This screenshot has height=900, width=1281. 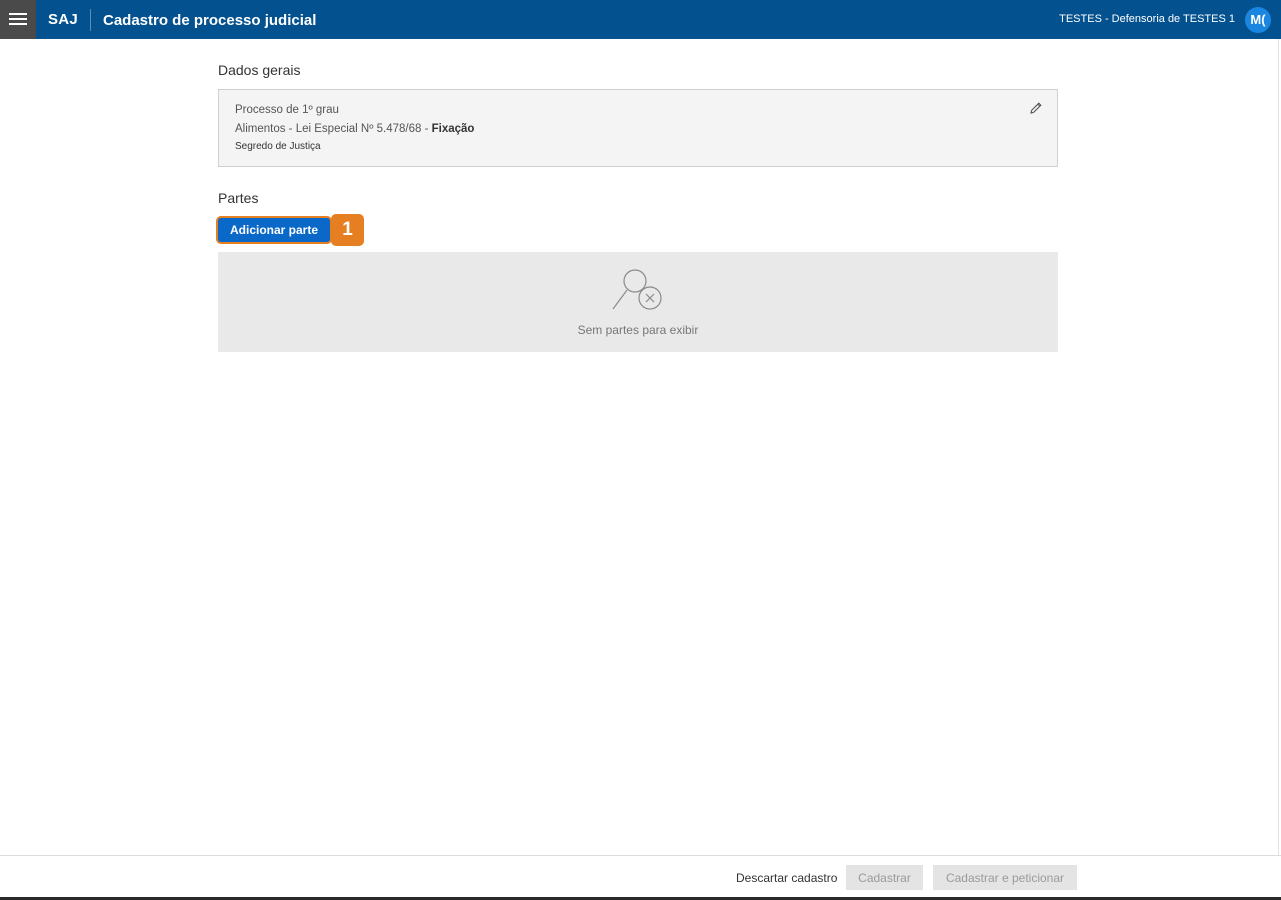 What do you see at coordinates (210, 20) in the screenshot?
I see `page-title: Cadastro de processo judicial` at bounding box center [210, 20].